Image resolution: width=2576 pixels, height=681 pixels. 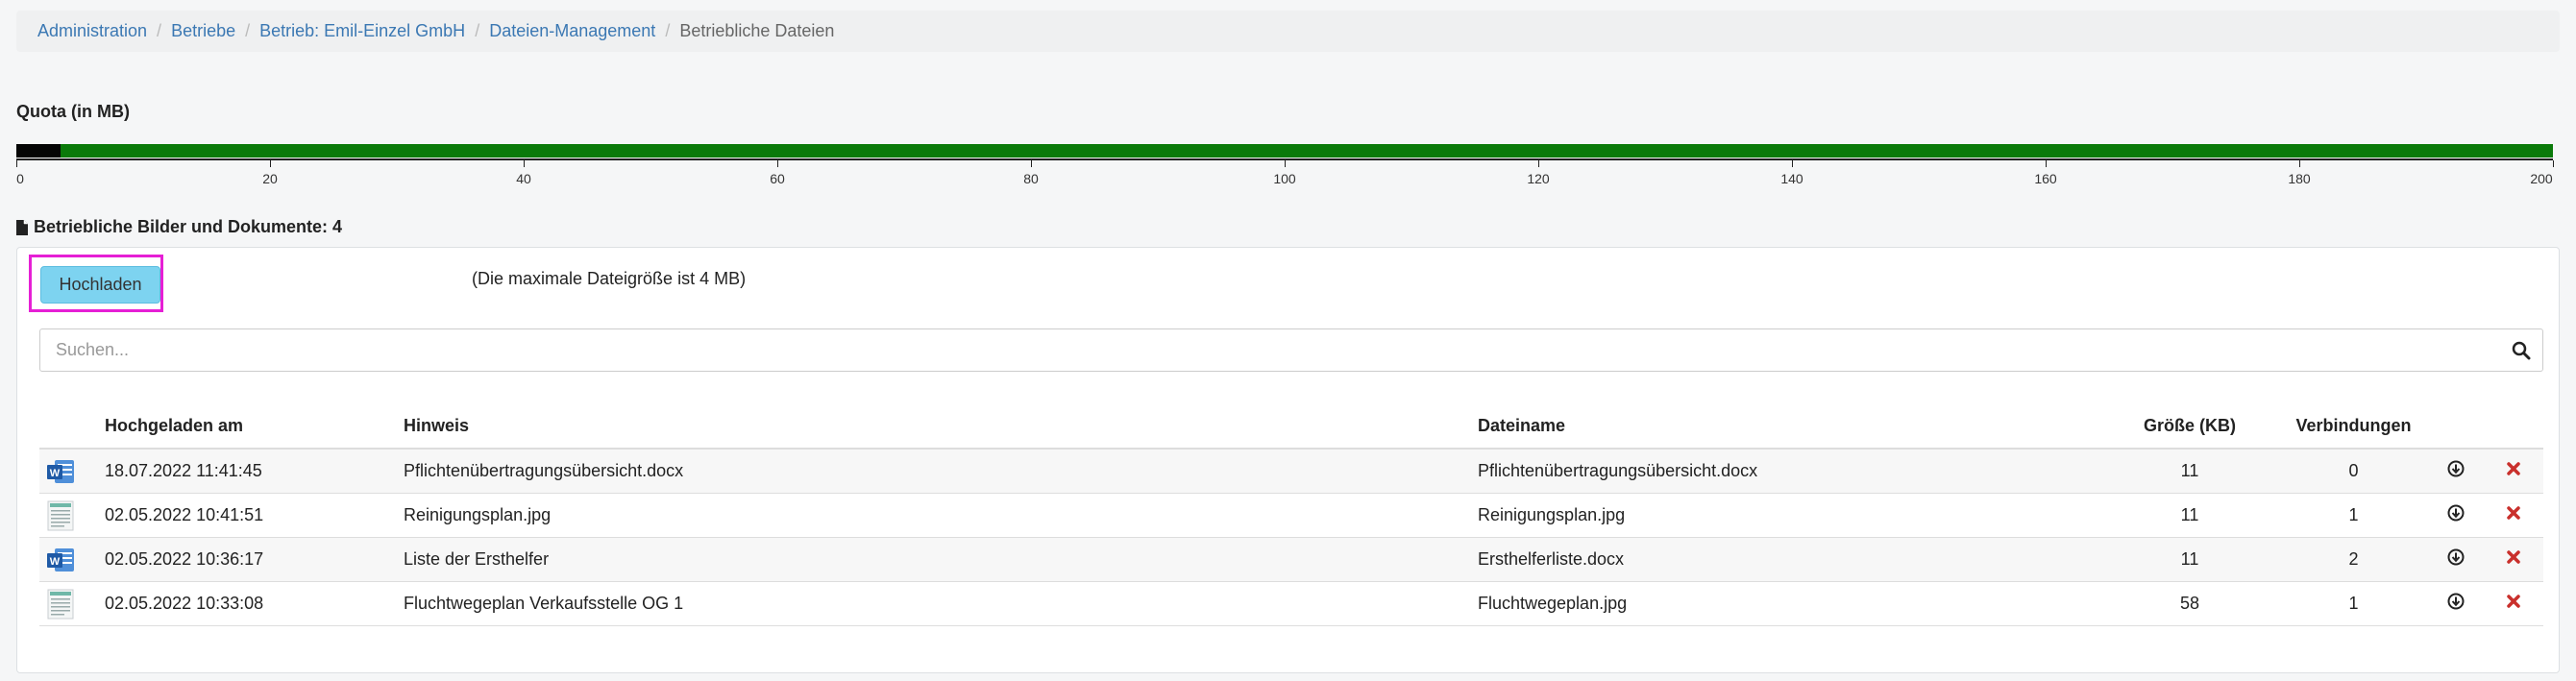 I want to click on hint-cell: Fluchtwegeplan Verkaufsstelle OG 1, so click(x=941, y=603).